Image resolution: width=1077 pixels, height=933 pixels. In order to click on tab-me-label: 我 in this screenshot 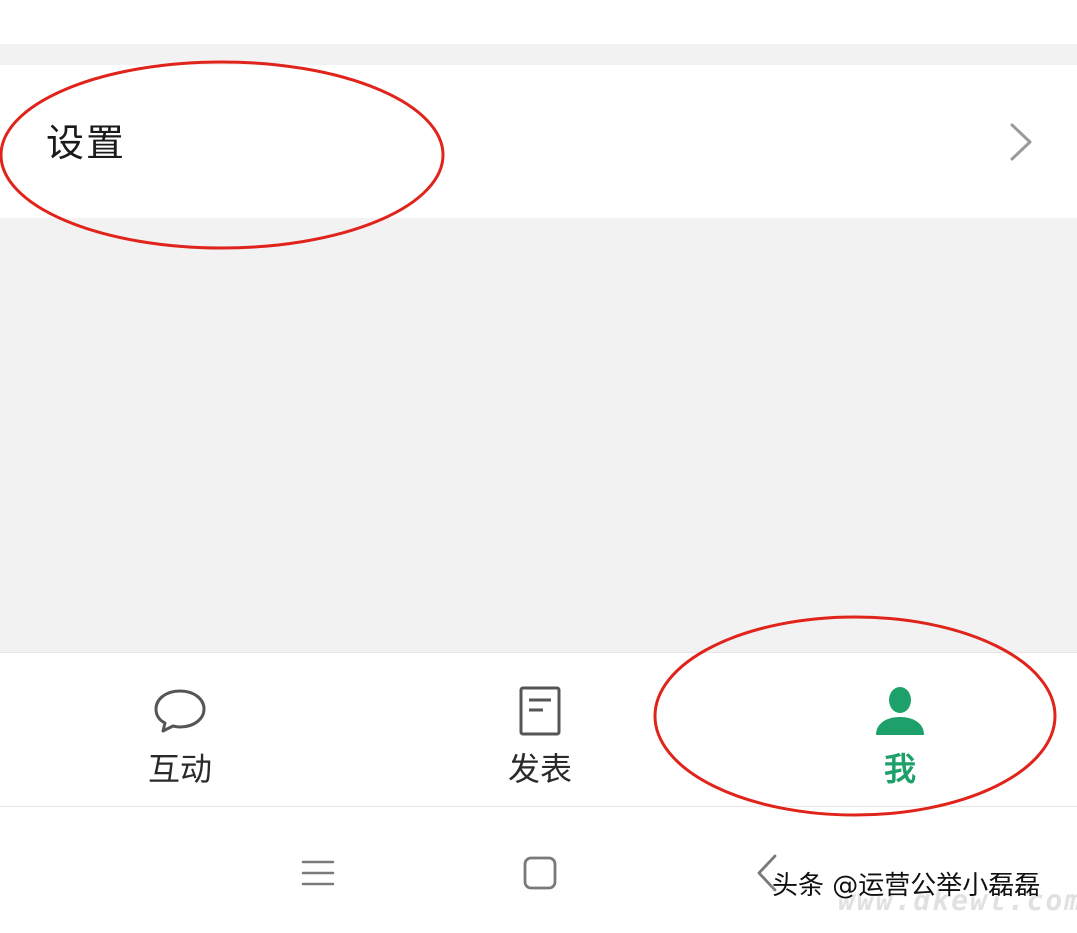, I will do `click(899, 769)`.